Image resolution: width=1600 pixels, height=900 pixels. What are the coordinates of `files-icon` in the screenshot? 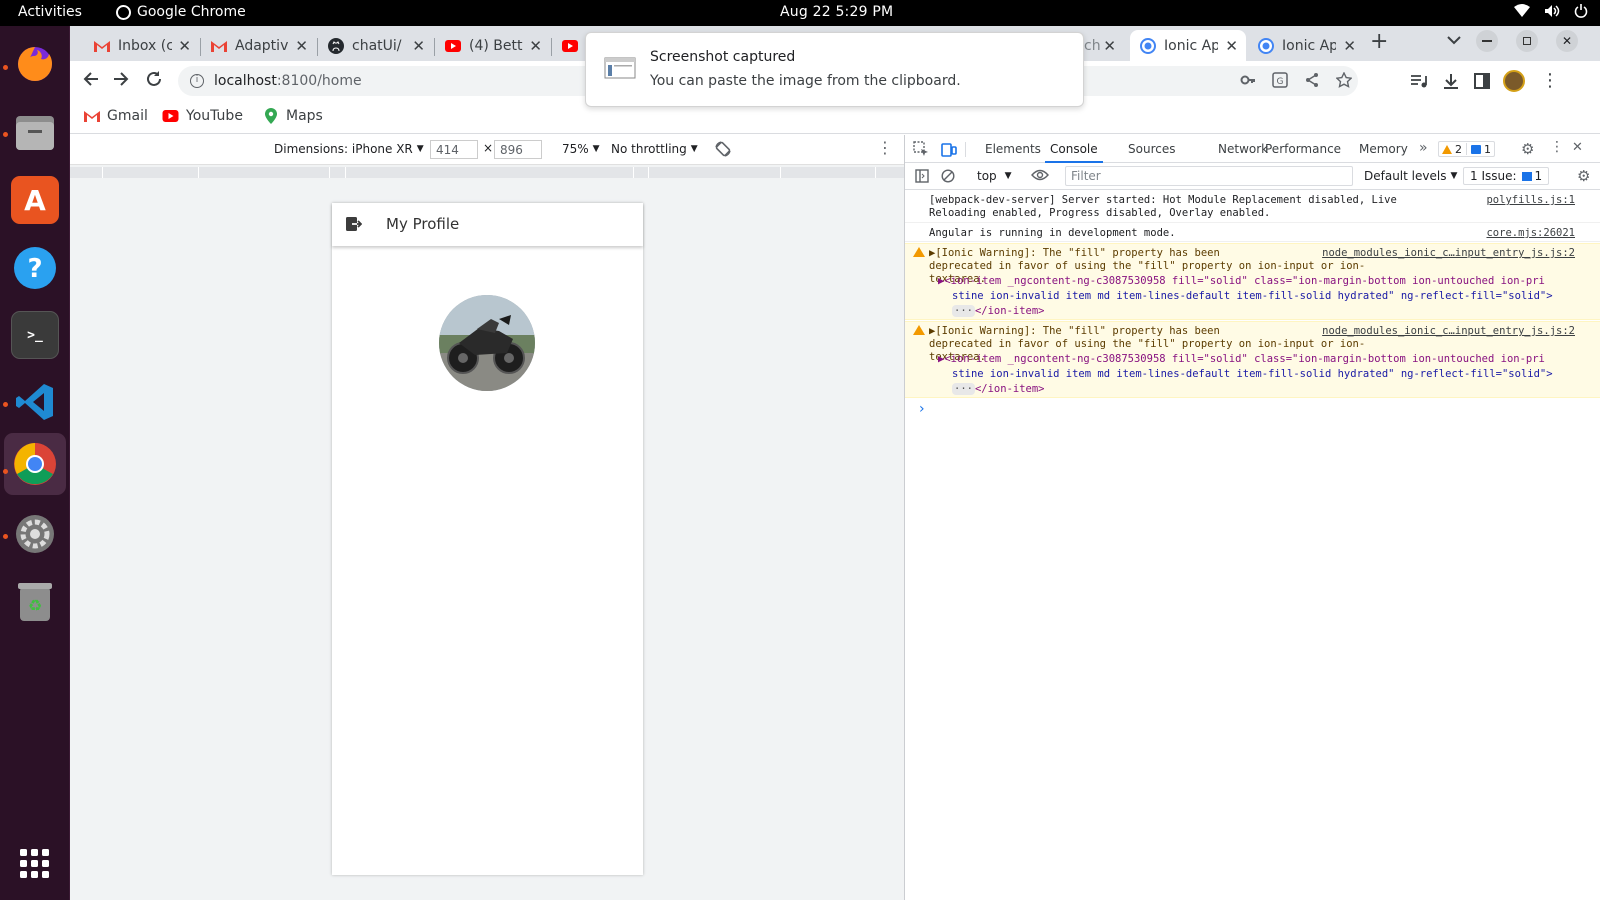 It's located at (35, 132).